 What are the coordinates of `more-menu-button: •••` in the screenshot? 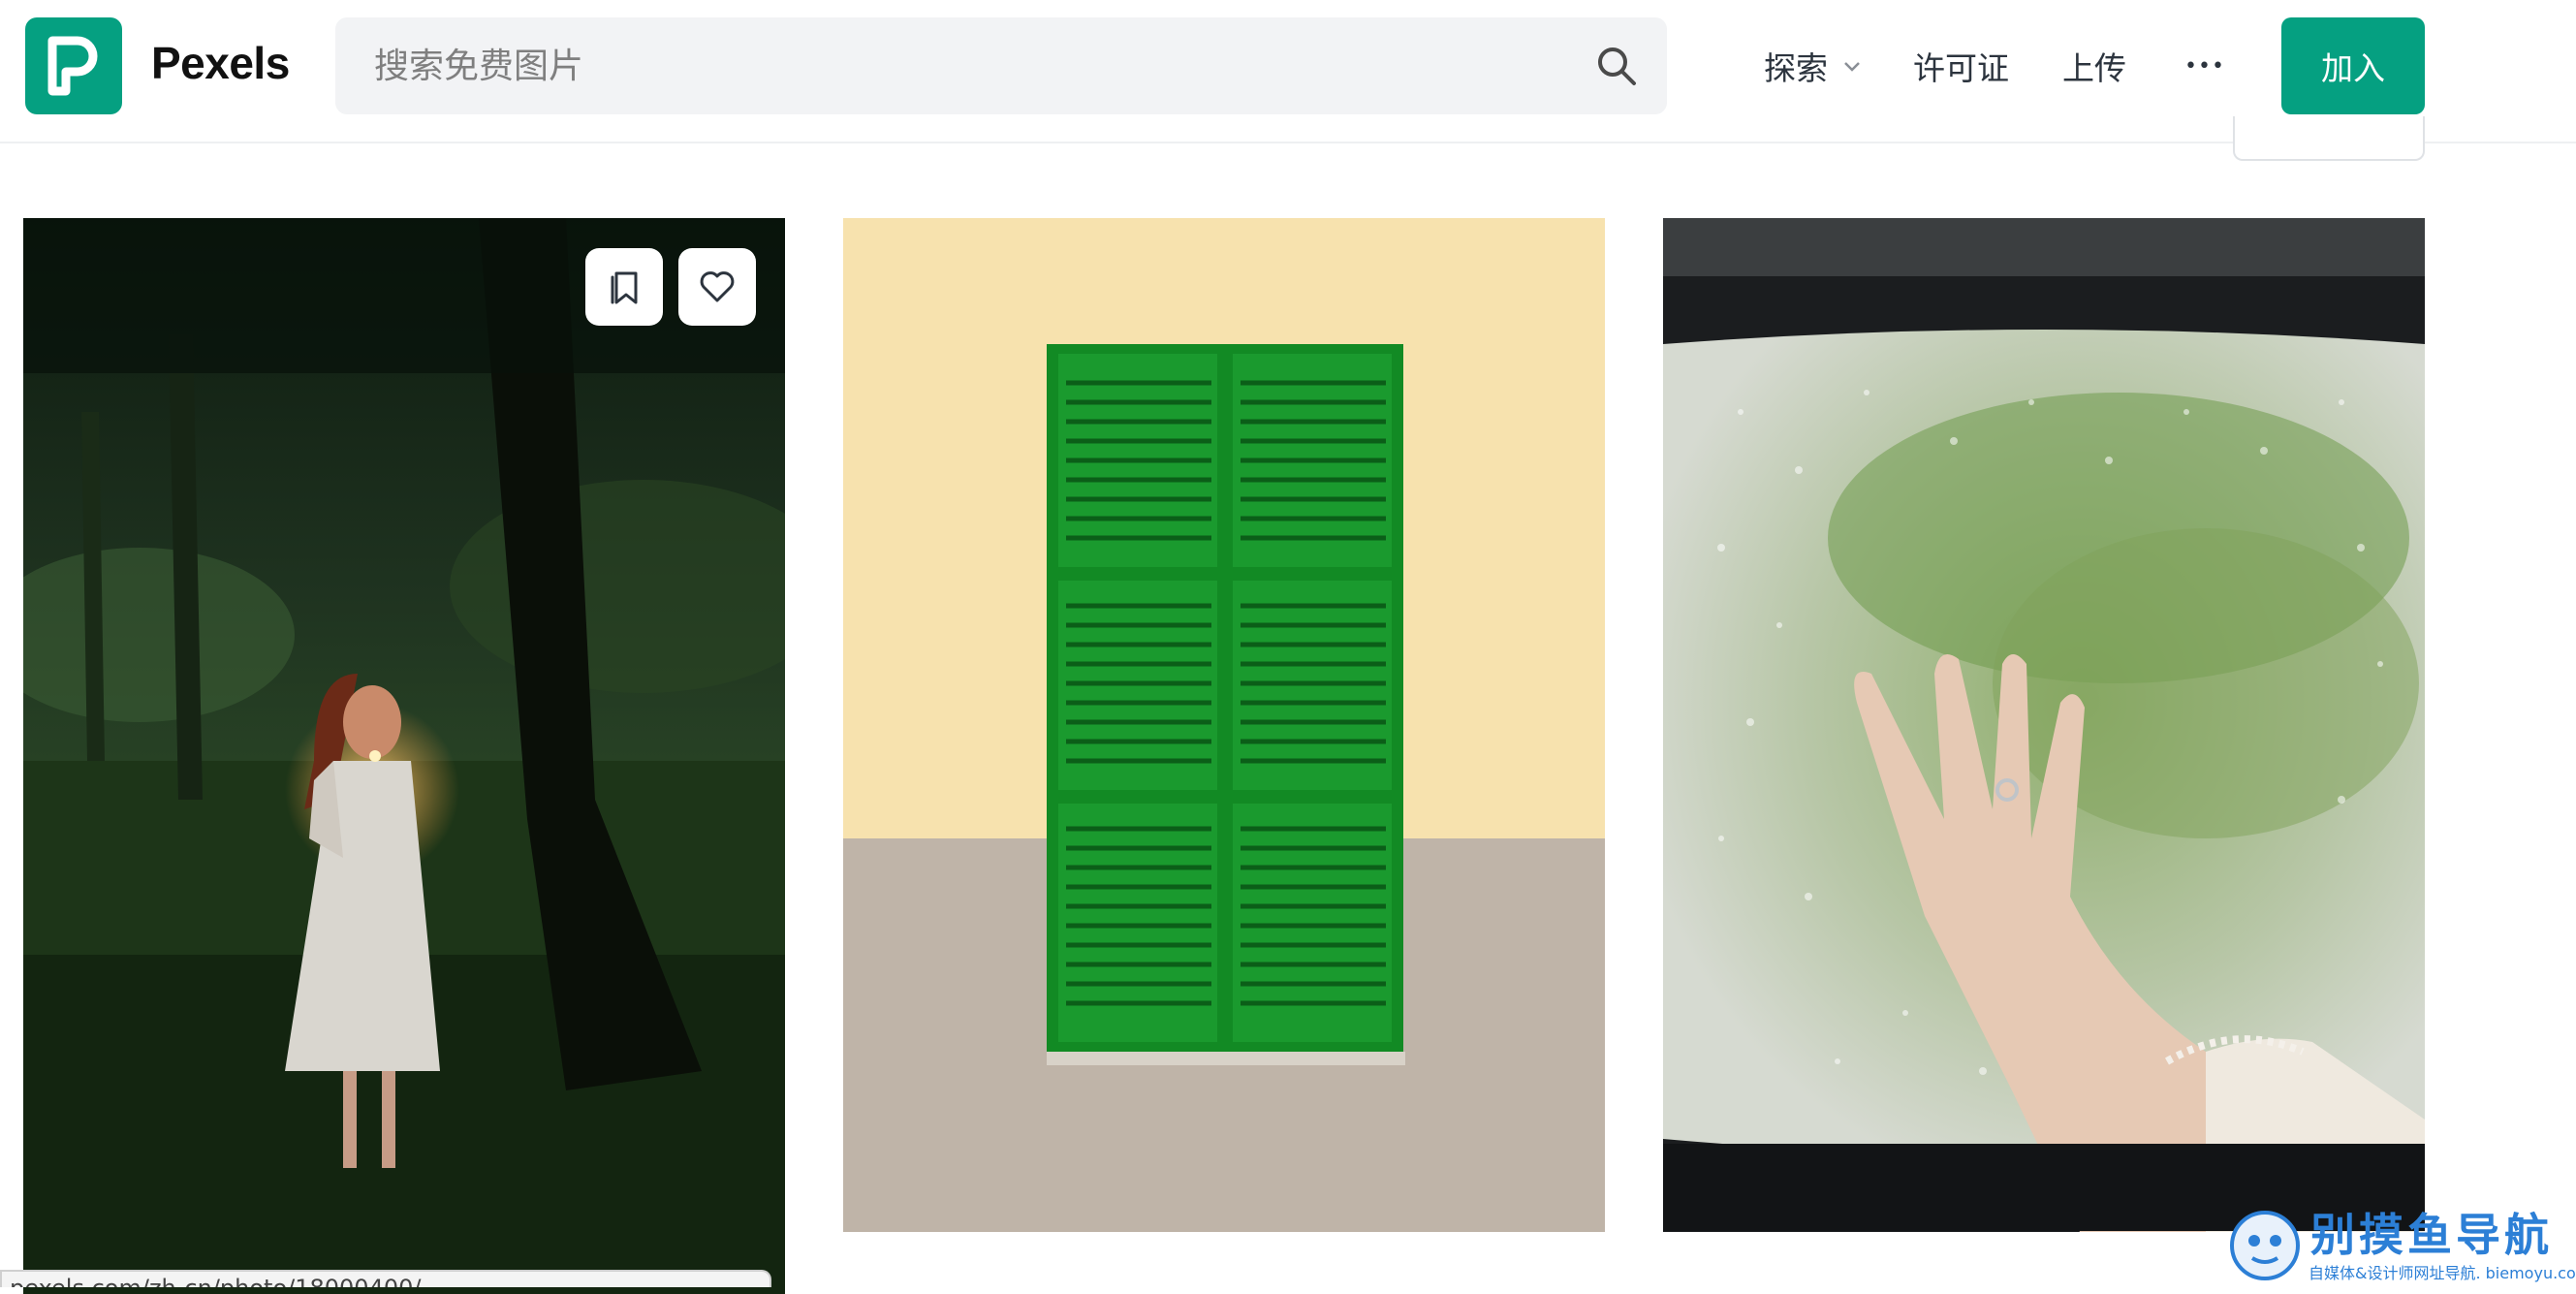 It's located at (2204, 65).